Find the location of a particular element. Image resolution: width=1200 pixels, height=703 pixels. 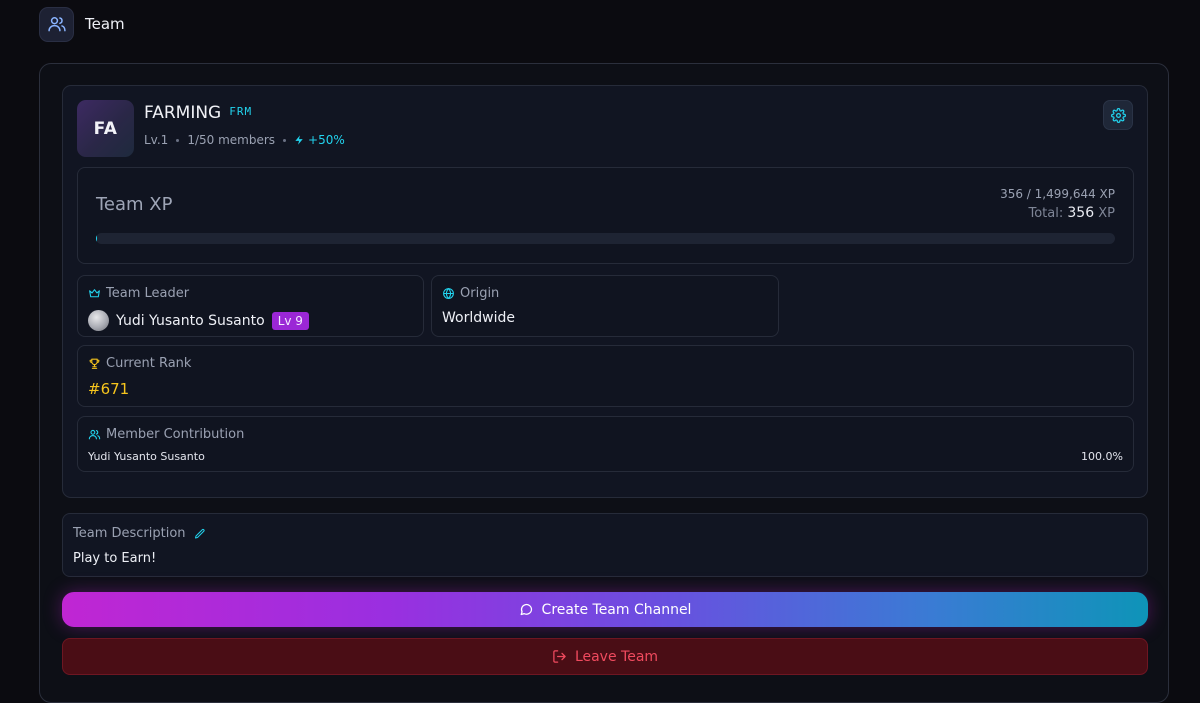

current-rank-heading: Current Rank is located at coordinates (139, 363).